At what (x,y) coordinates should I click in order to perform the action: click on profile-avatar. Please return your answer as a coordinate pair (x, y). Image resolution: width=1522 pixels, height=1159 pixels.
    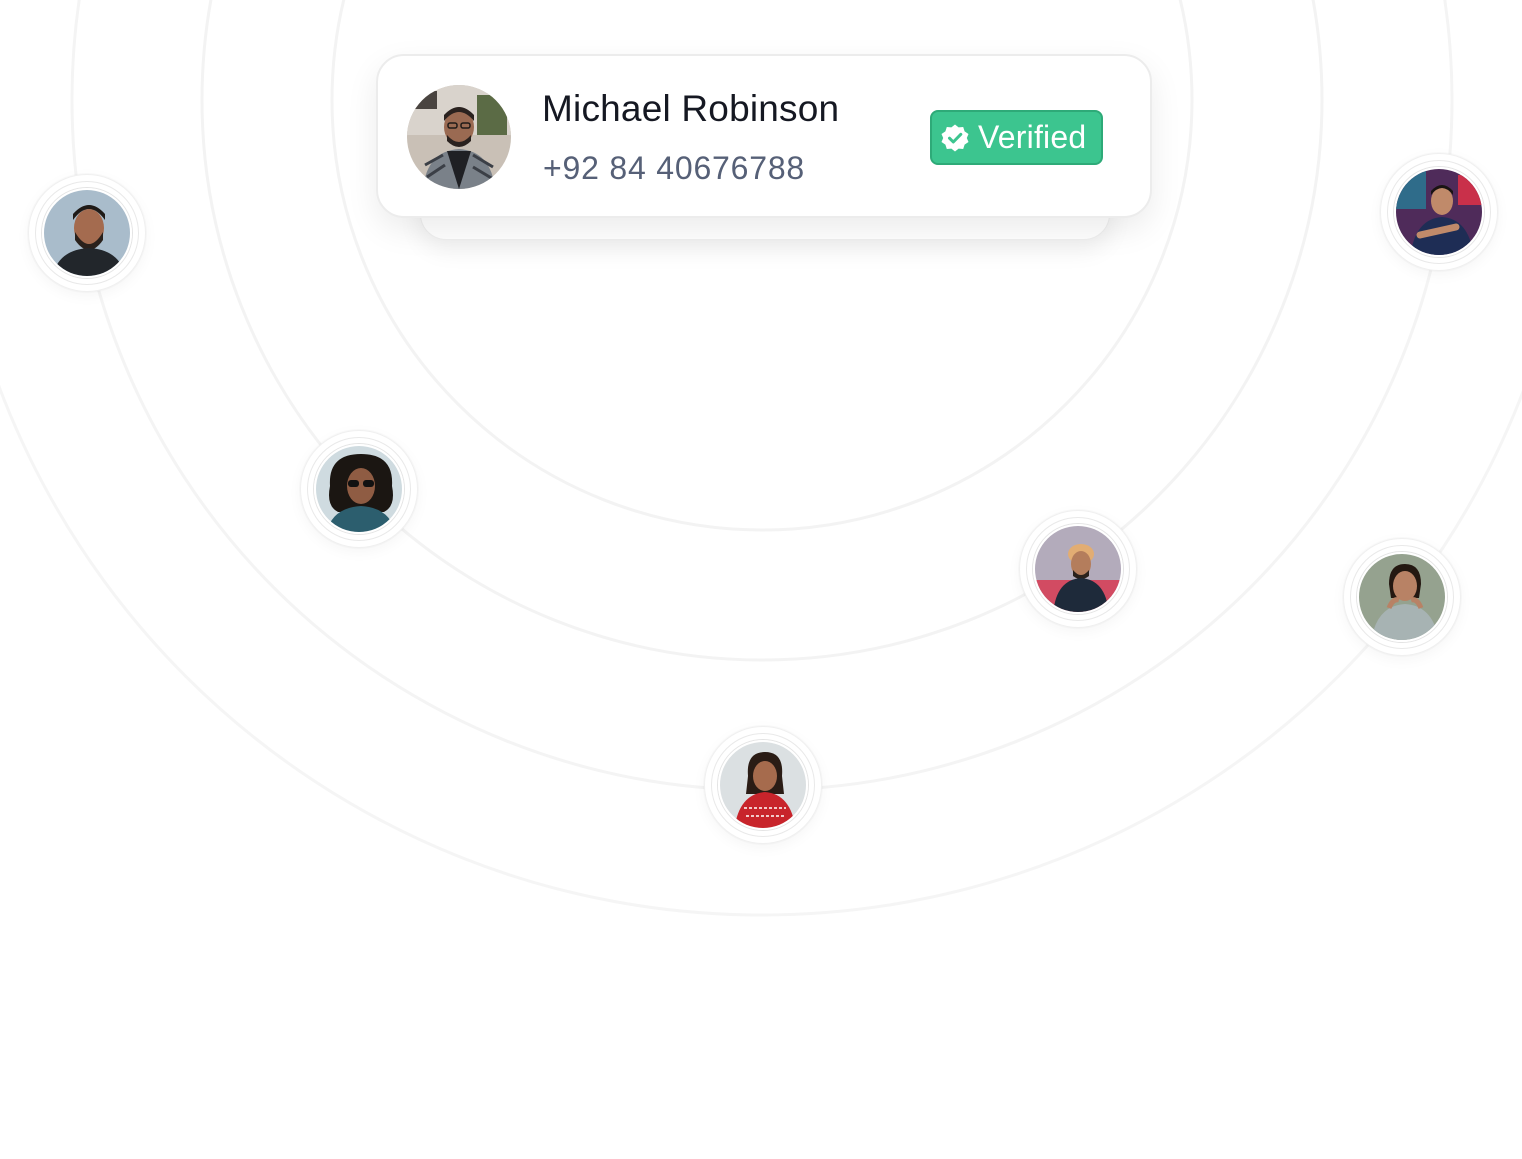
    Looking at the image, I should click on (459, 137).